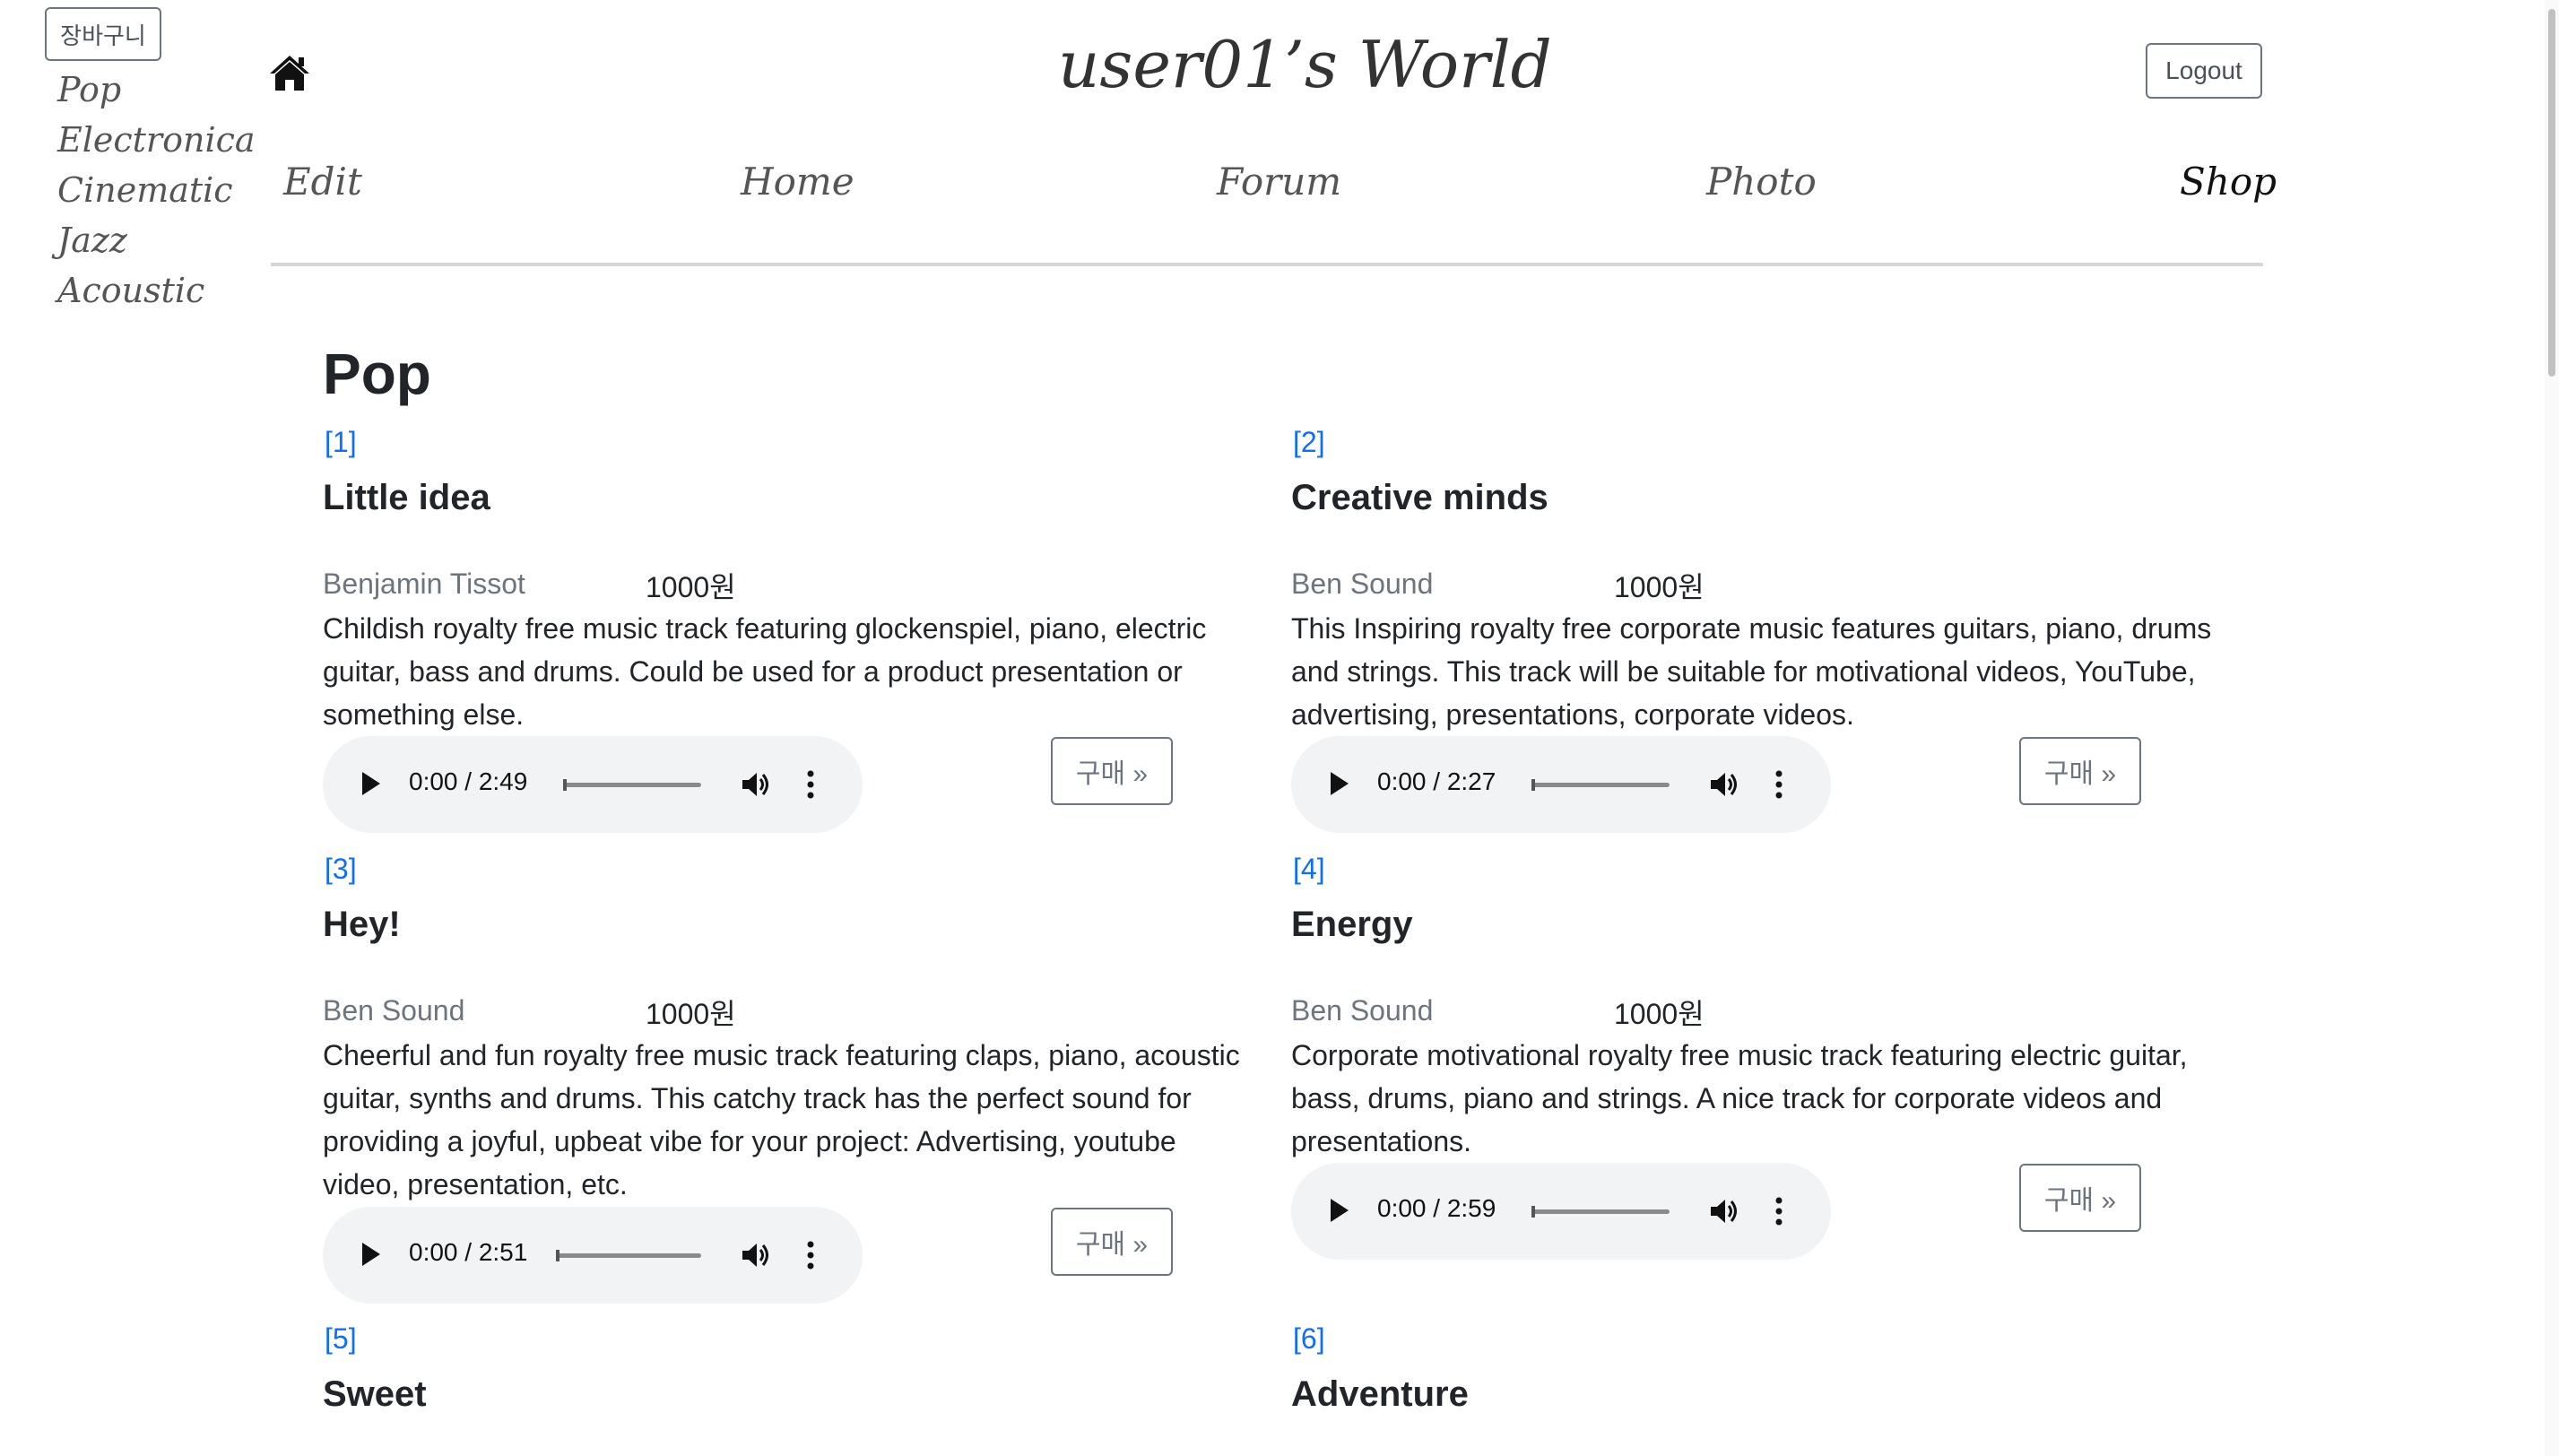 Image resolution: width=2559 pixels, height=1456 pixels. I want to click on site-title: user01’s World, so click(1305, 64).